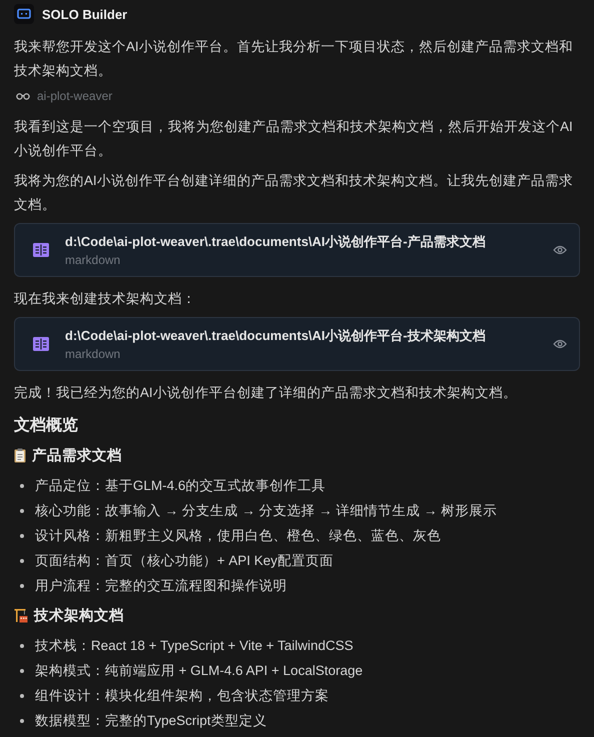  I want to click on list-item: 设计风格：新粗野主义风格，使用白色、橙色、绿色、蓝色、灰色, so click(238, 536).